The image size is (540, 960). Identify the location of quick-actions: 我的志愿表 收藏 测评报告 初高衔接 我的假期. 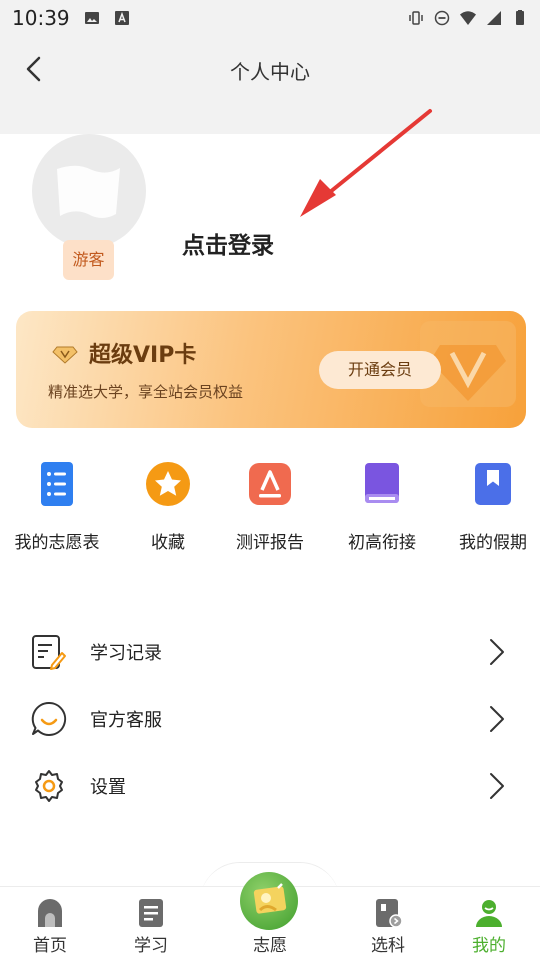
(270, 506).